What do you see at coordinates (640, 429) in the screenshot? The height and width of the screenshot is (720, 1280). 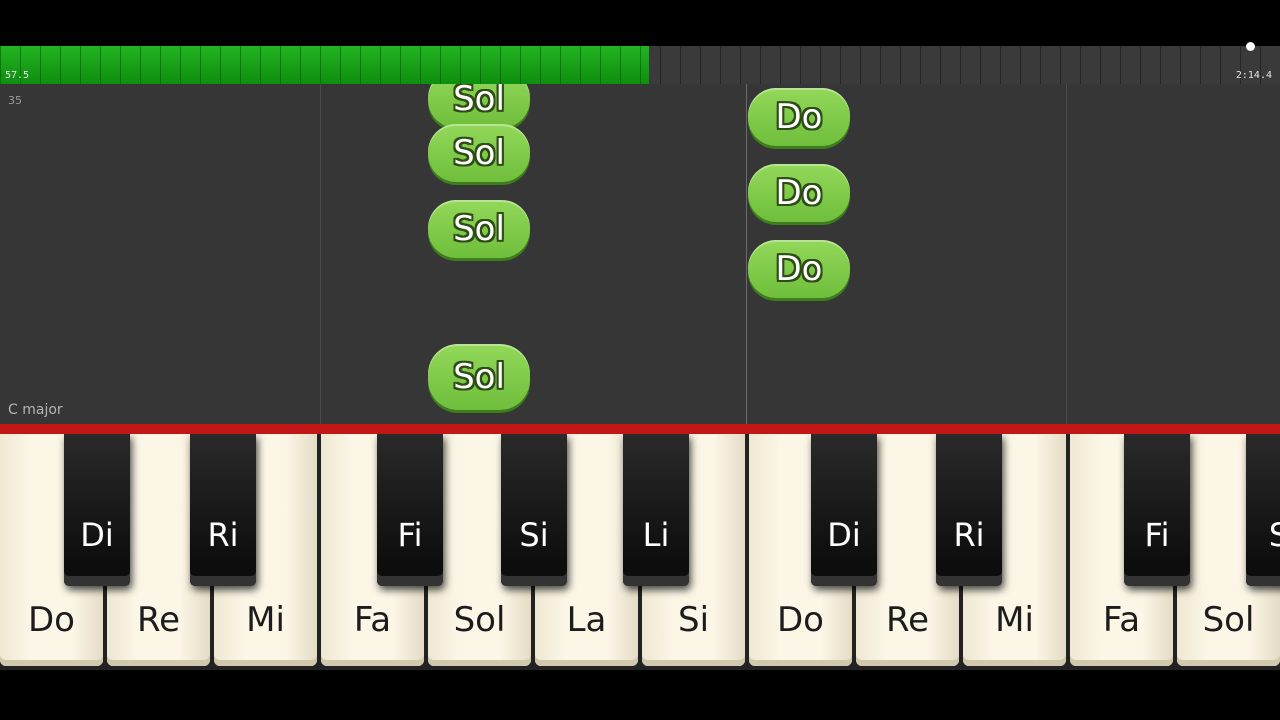 I see `keyboard-top-strip` at bounding box center [640, 429].